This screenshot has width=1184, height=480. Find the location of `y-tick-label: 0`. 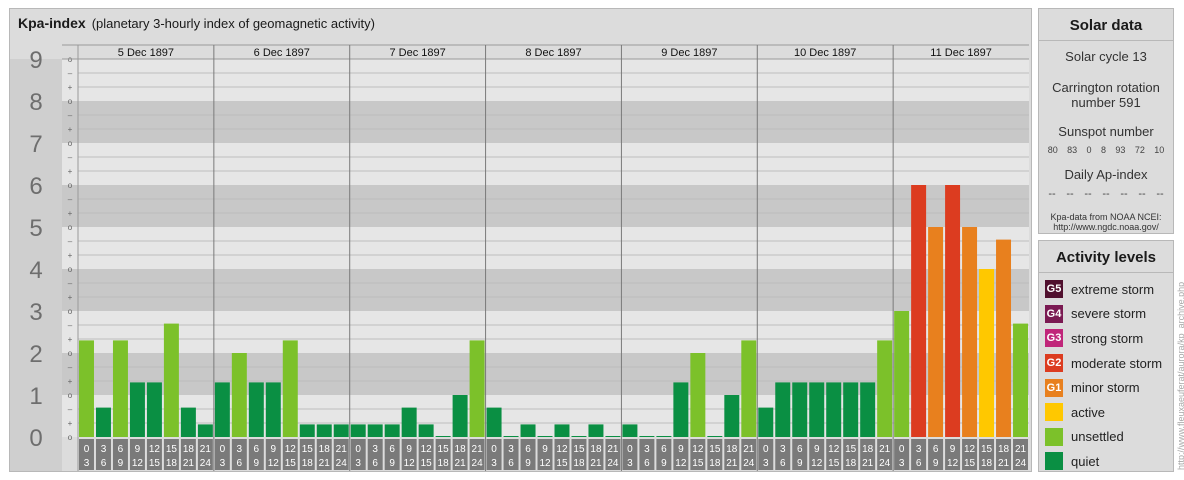

y-tick-label: 0 is located at coordinates (35, 438).